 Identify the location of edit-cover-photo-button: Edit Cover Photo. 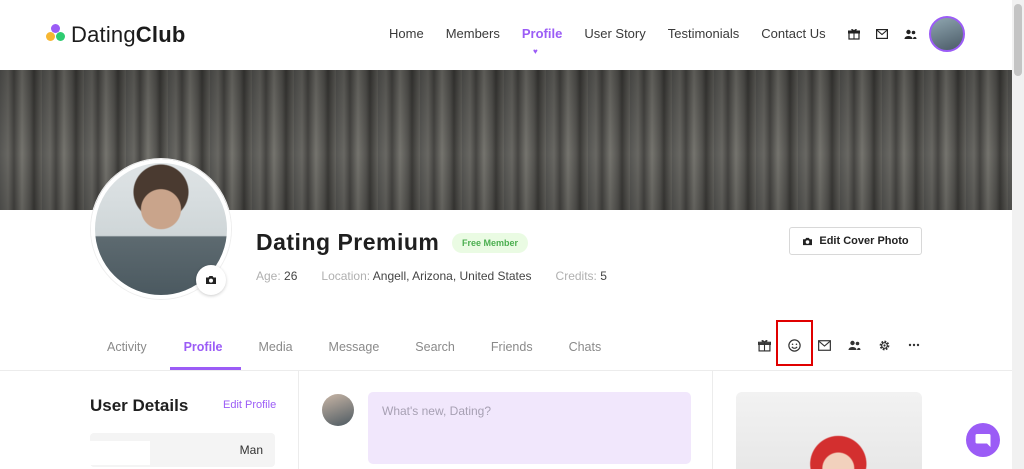
(855, 241).